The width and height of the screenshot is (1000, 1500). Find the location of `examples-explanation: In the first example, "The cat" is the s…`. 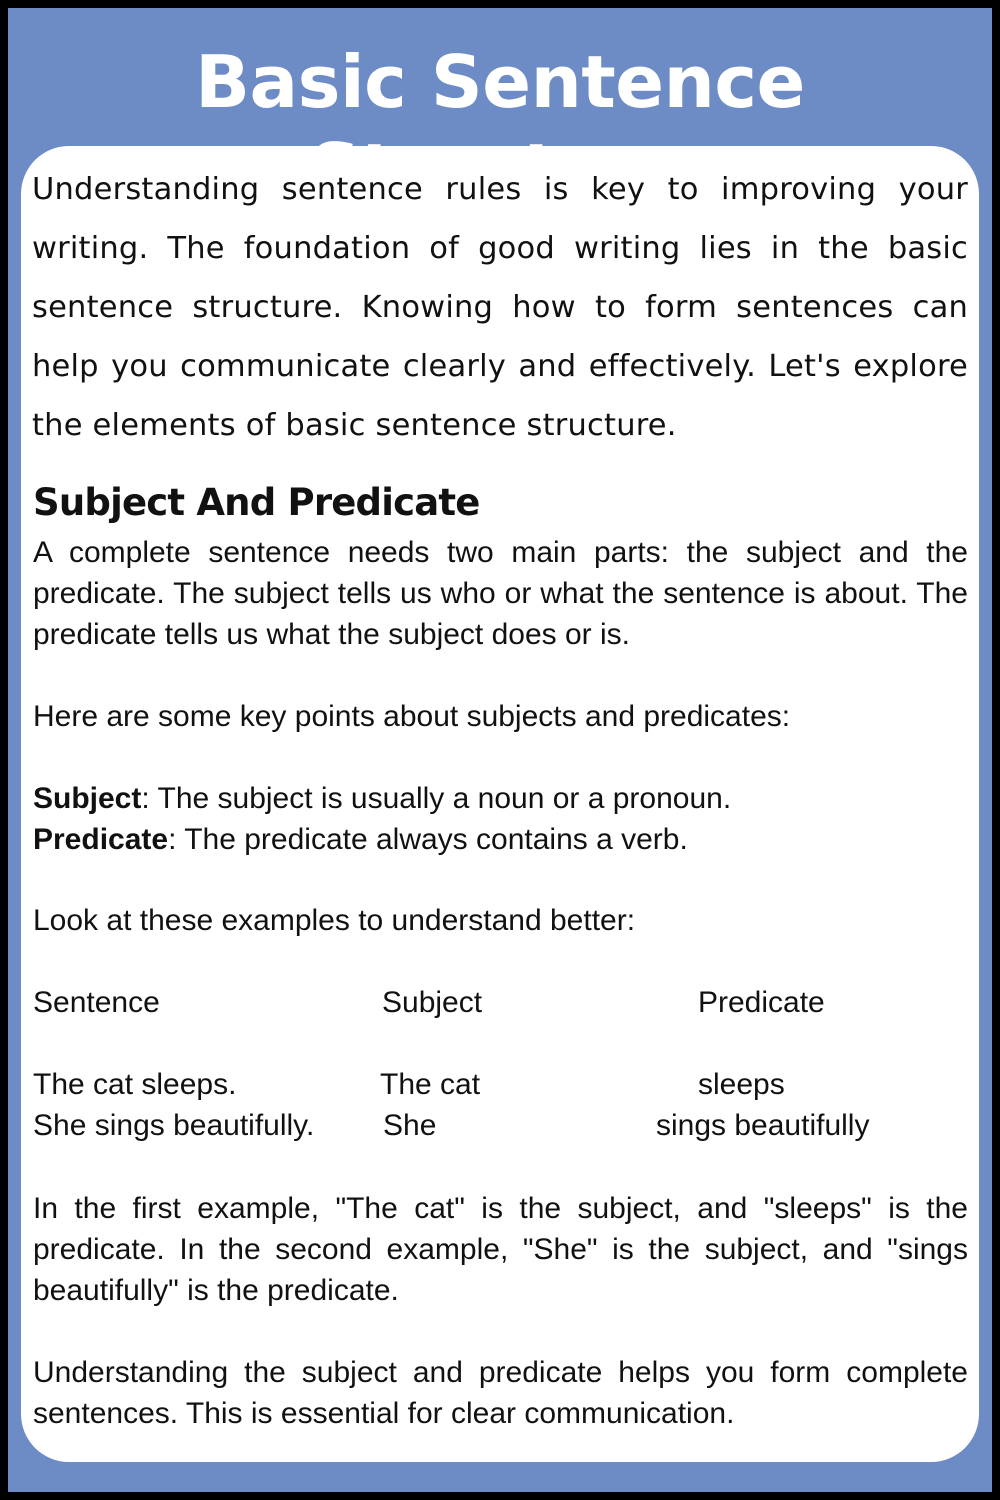

examples-explanation: In the first example, "The cat" is the s… is located at coordinates (500, 1249).